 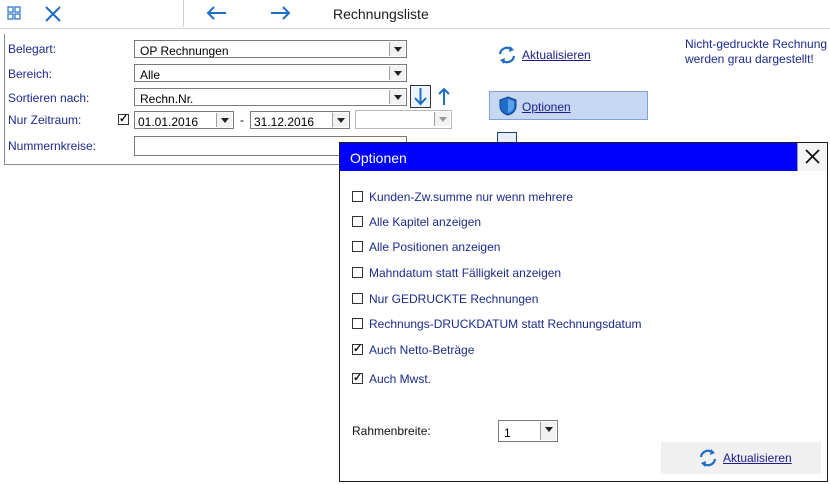 I want to click on arrow-down-icon, so click(x=420, y=97).